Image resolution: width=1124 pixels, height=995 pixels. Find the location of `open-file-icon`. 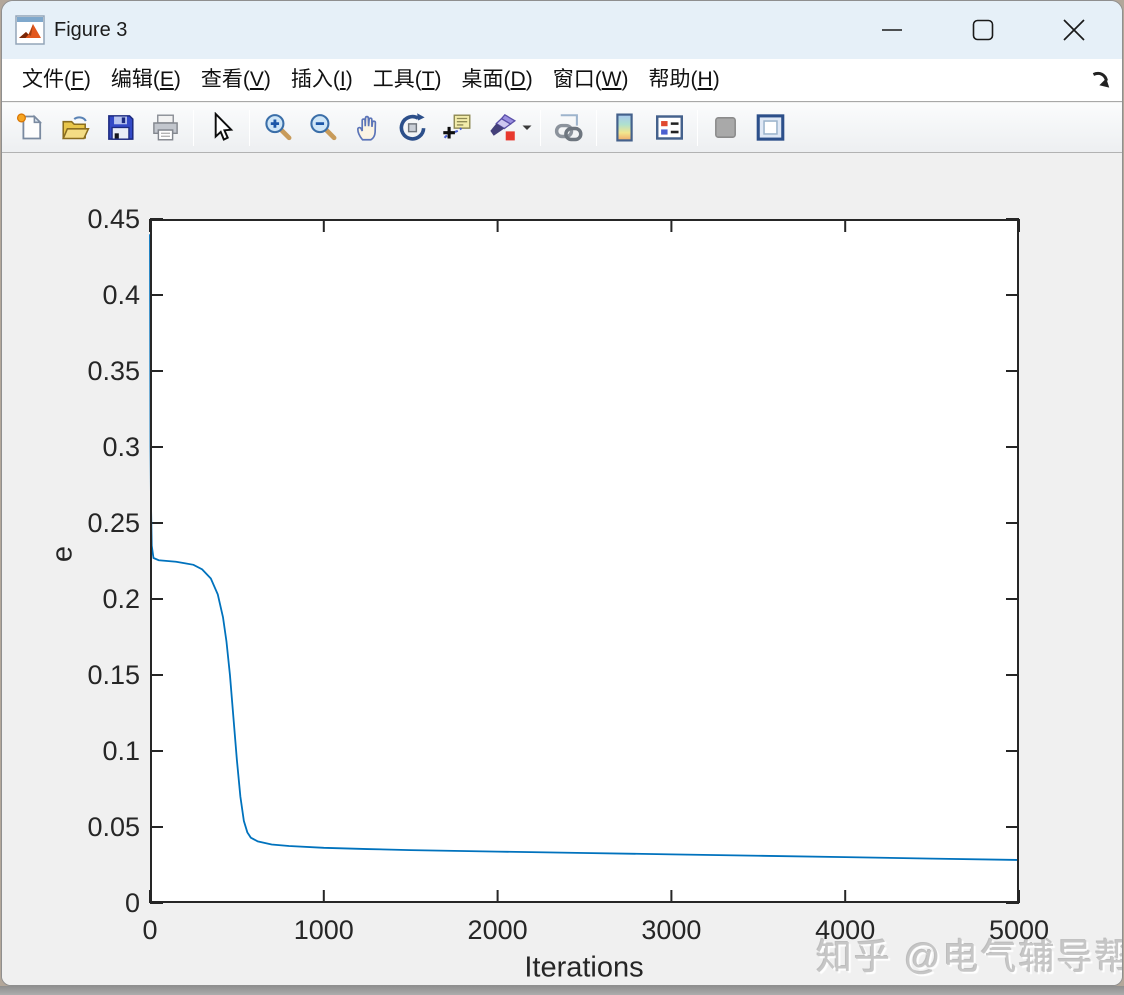

open-file-icon is located at coordinates (76, 128).